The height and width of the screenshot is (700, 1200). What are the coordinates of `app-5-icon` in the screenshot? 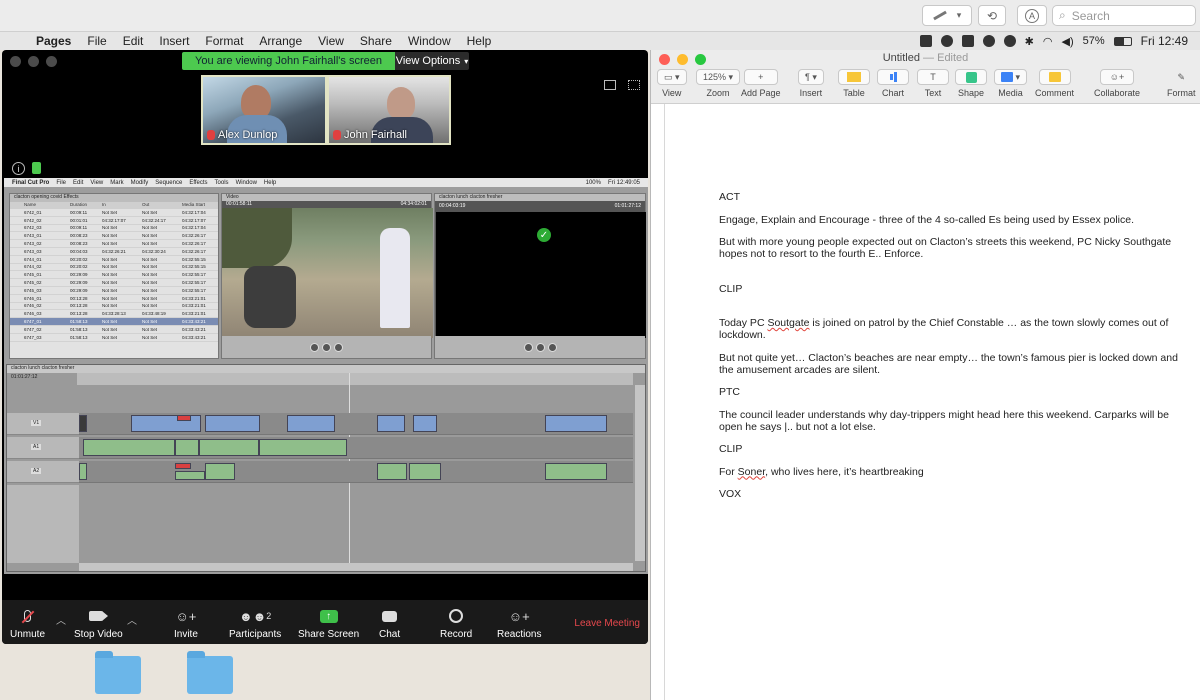 It's located at (967, 41).